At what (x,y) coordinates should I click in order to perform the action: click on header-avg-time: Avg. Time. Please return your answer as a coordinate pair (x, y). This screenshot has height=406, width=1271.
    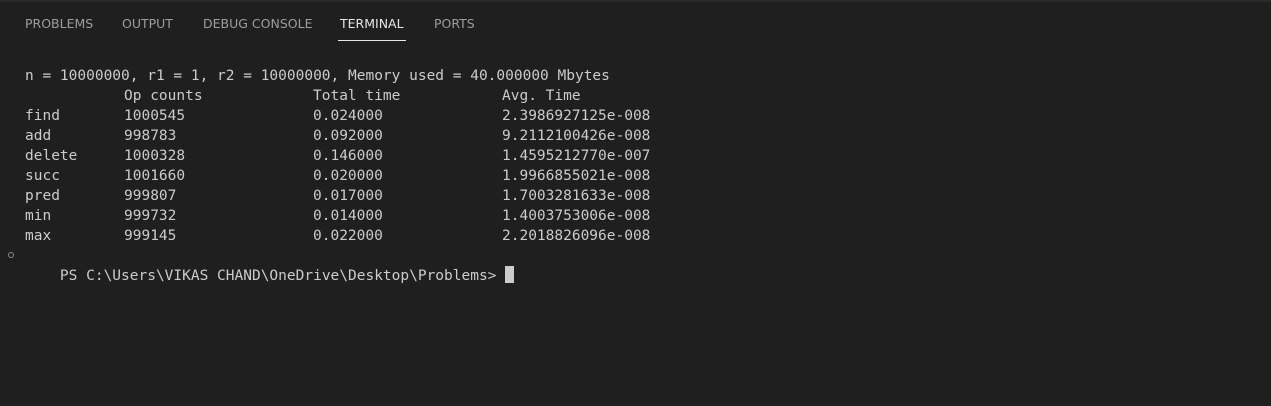
    Looking at the image, I should click on (541, 96).